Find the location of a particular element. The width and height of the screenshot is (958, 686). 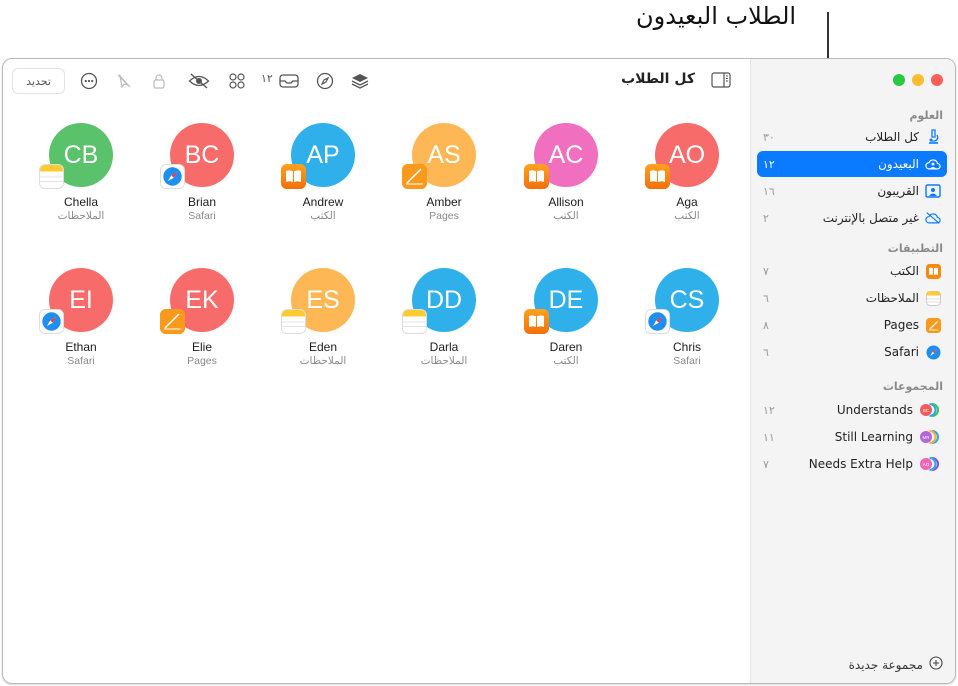

inbox-icon is located at coordinates (289, 81).